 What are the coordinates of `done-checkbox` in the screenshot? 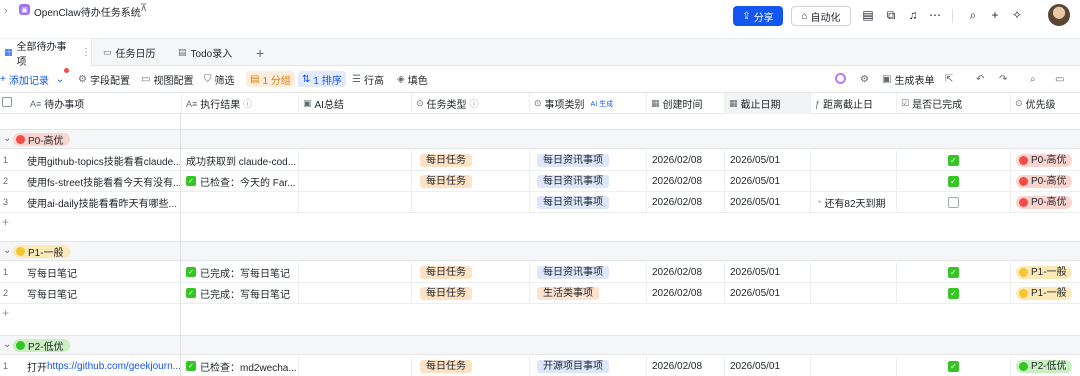 It's located at (953, 202).